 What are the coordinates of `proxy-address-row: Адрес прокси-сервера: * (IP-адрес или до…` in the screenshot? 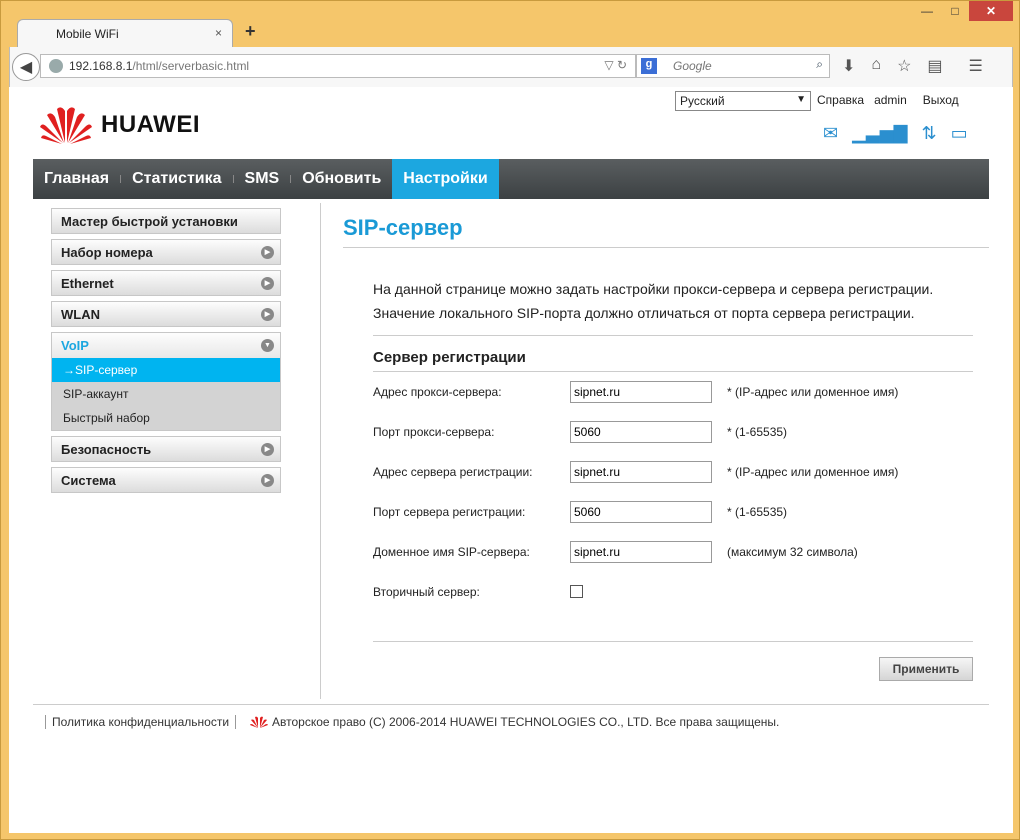 It's located at (673, 392).